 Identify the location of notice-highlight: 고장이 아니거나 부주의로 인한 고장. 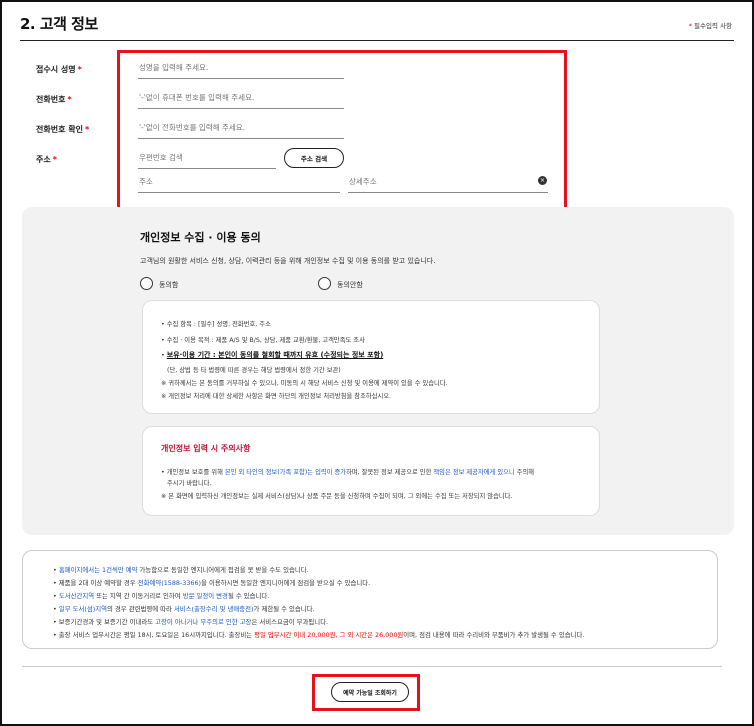
(203, 622).